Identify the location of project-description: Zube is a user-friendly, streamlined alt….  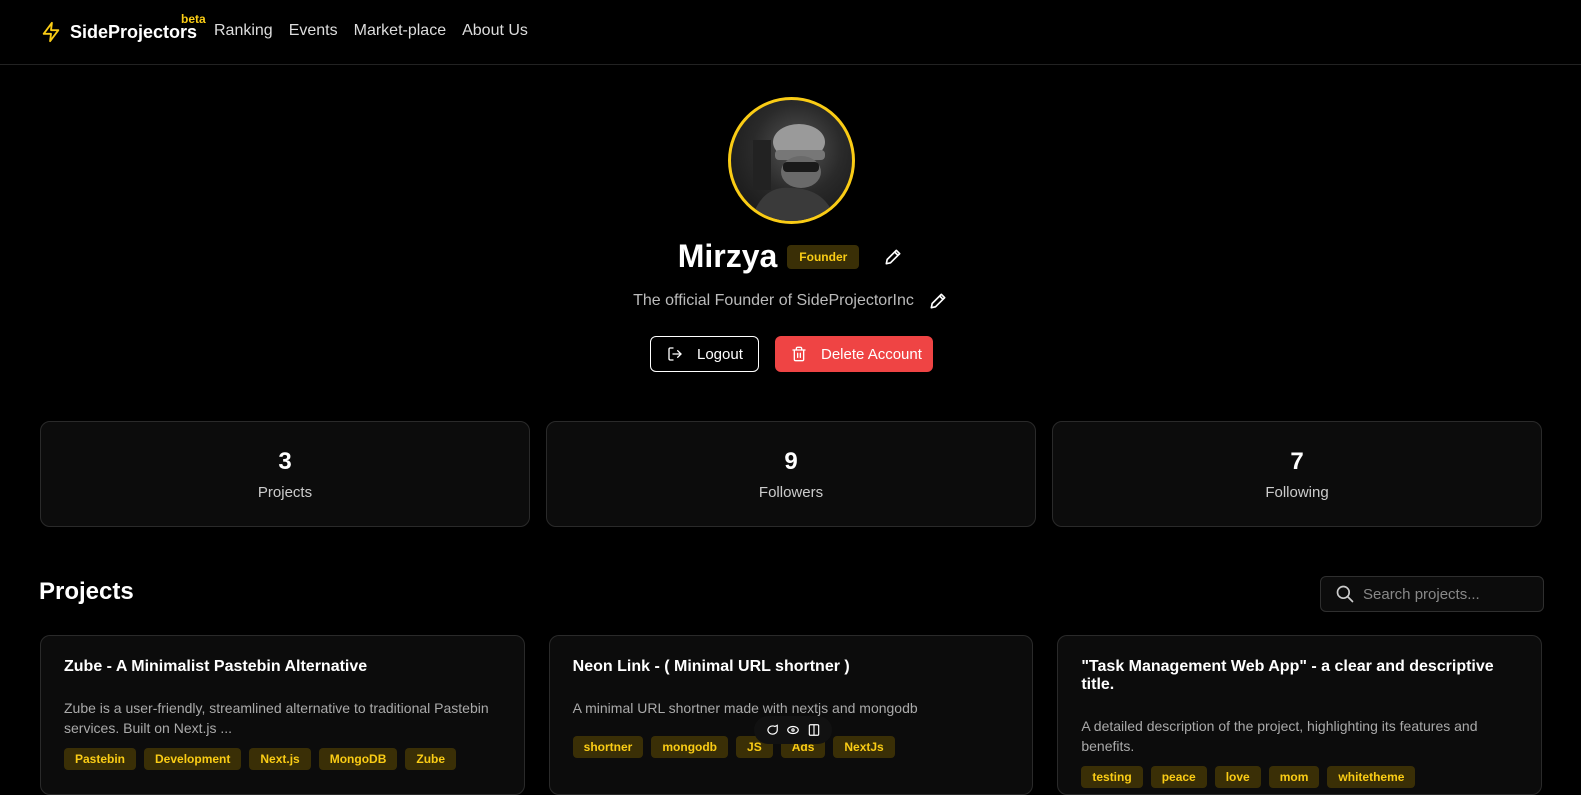
(276, 718).